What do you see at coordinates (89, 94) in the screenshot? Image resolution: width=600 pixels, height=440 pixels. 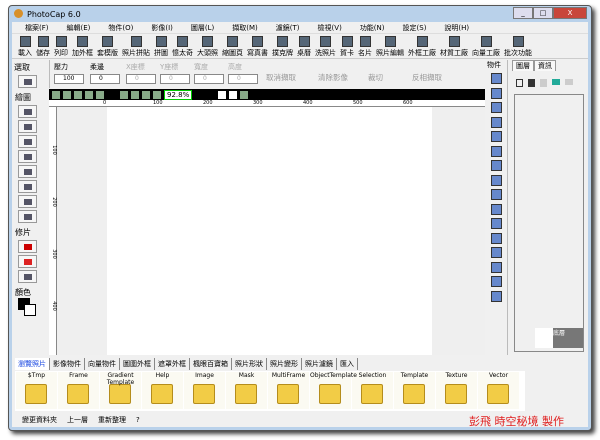 I see `cut-icon` at bounding box center [89, 94].